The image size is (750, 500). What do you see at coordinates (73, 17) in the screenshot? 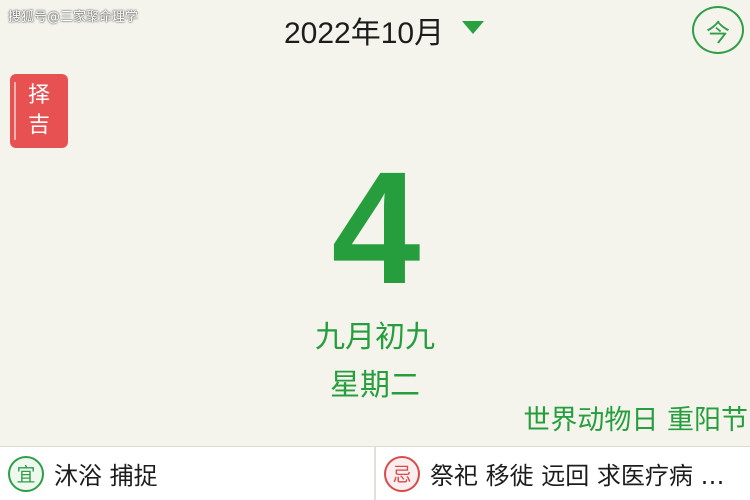
I see `watermark: 搜狐号@三家聚命理学` at bounding box center [73, 17].